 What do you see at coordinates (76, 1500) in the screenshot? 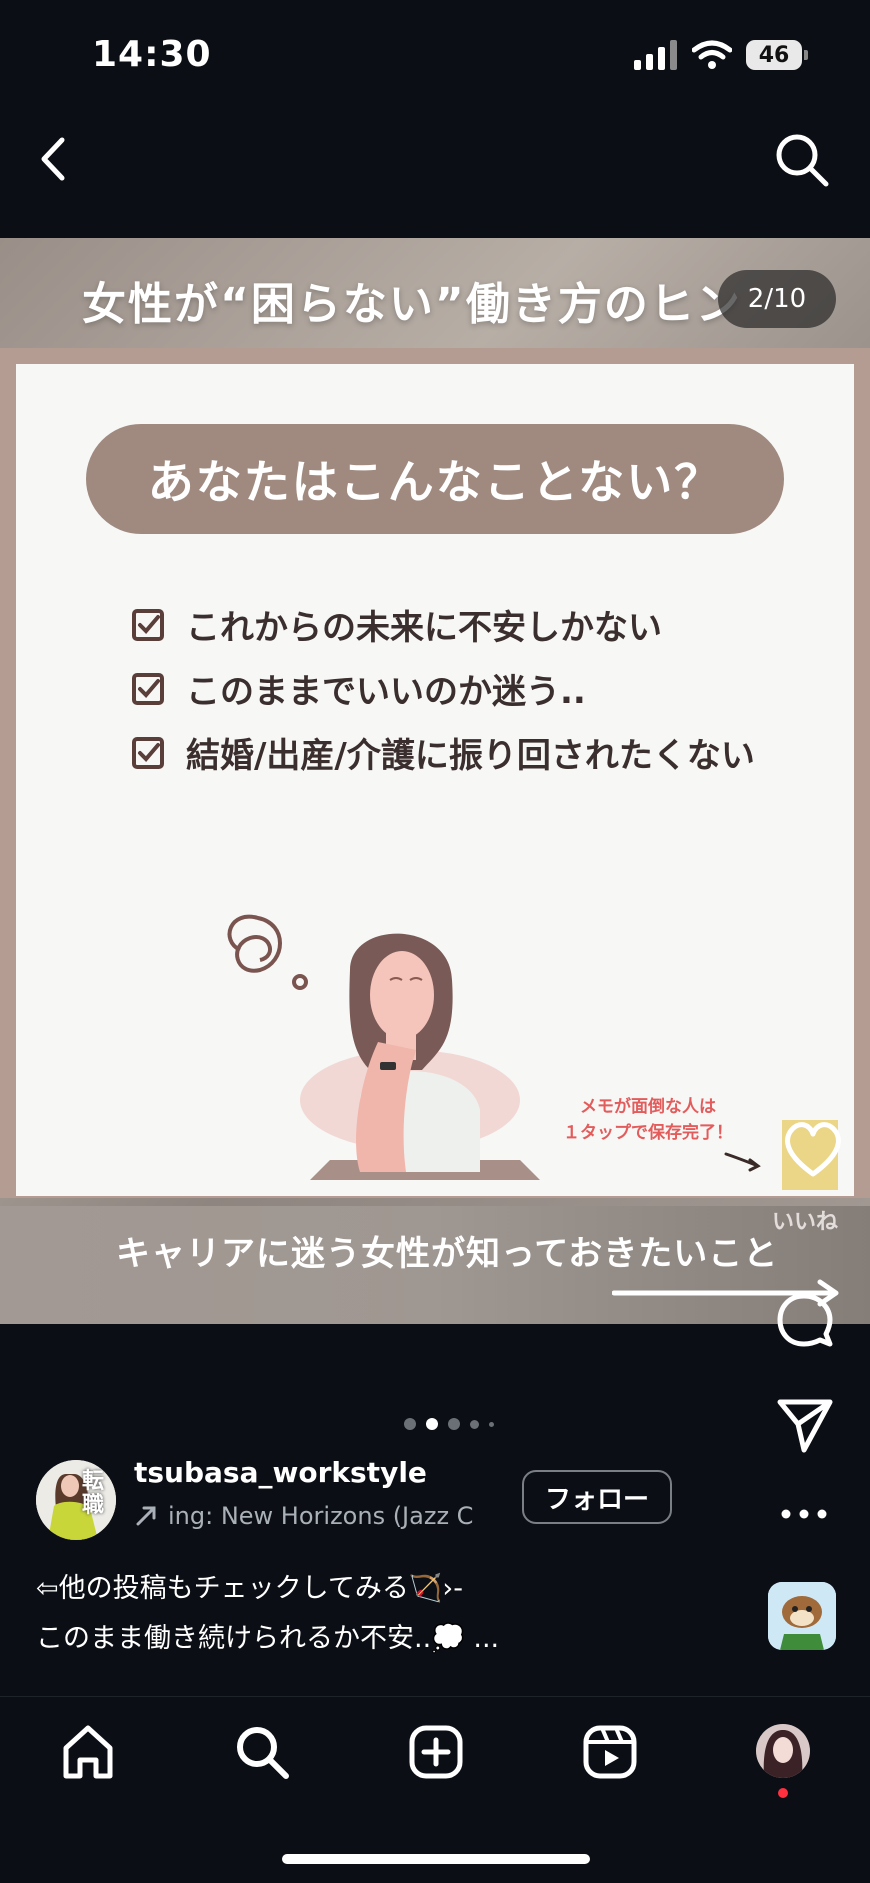
I see `author-avatar: 転職` at bounding box center [76, 1500].